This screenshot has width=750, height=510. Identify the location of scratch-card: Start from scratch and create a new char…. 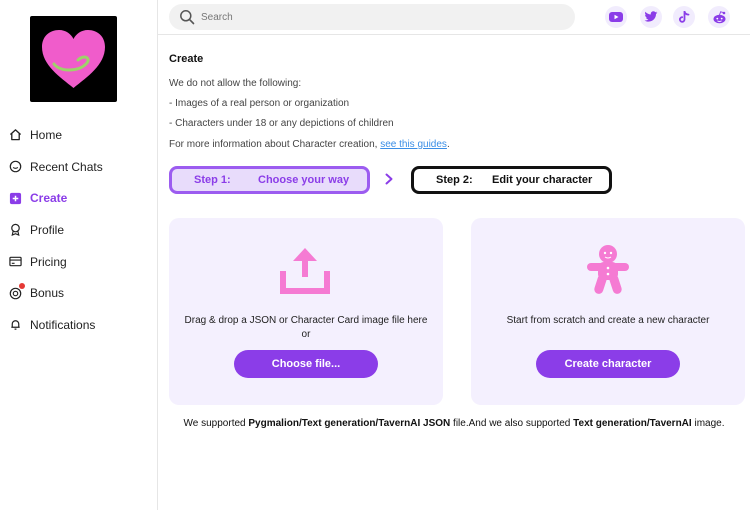
(608, 311).